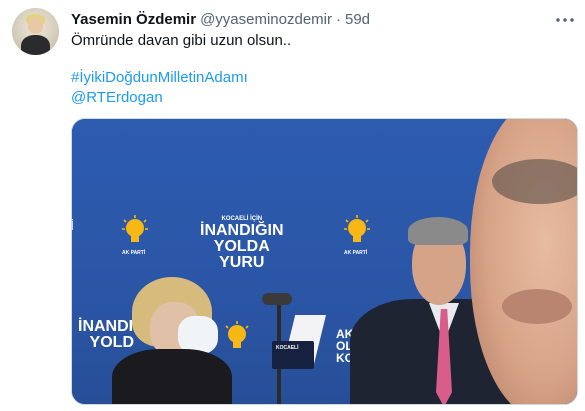 The height and width of the screenshot is (411, 585). Describe the element at coordinates (117, 98) in the screenshot. I see `mention-link: @RTErdogan` at that location.